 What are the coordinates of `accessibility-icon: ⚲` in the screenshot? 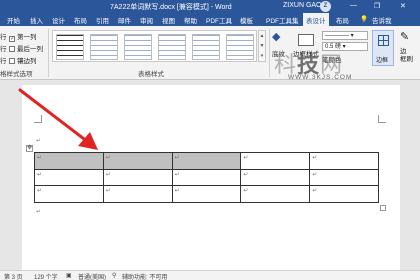 It's located at (114, 275).